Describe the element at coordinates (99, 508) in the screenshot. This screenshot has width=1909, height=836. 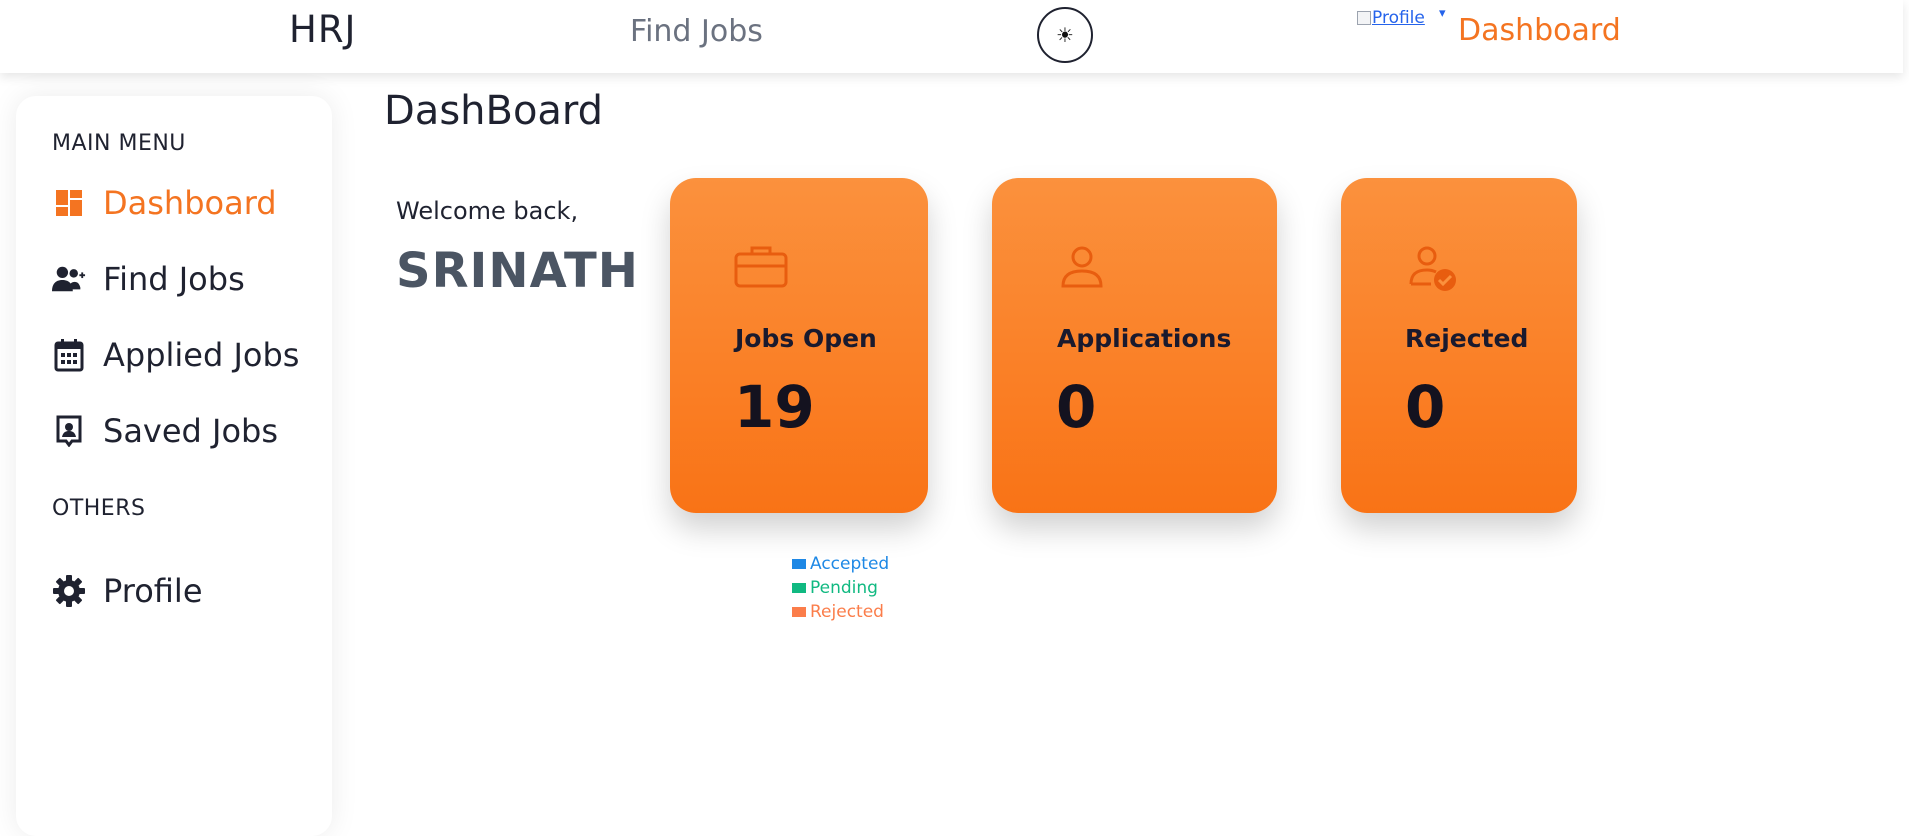
I see `others-title: OTHERS` at that location.